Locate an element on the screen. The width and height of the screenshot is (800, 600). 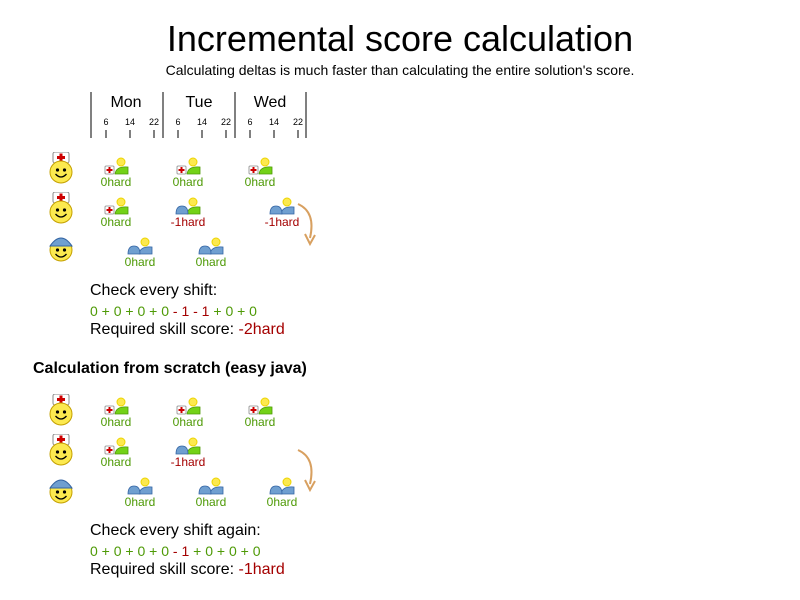
day-label-mon: Mon is located at coordinates (125, 102).